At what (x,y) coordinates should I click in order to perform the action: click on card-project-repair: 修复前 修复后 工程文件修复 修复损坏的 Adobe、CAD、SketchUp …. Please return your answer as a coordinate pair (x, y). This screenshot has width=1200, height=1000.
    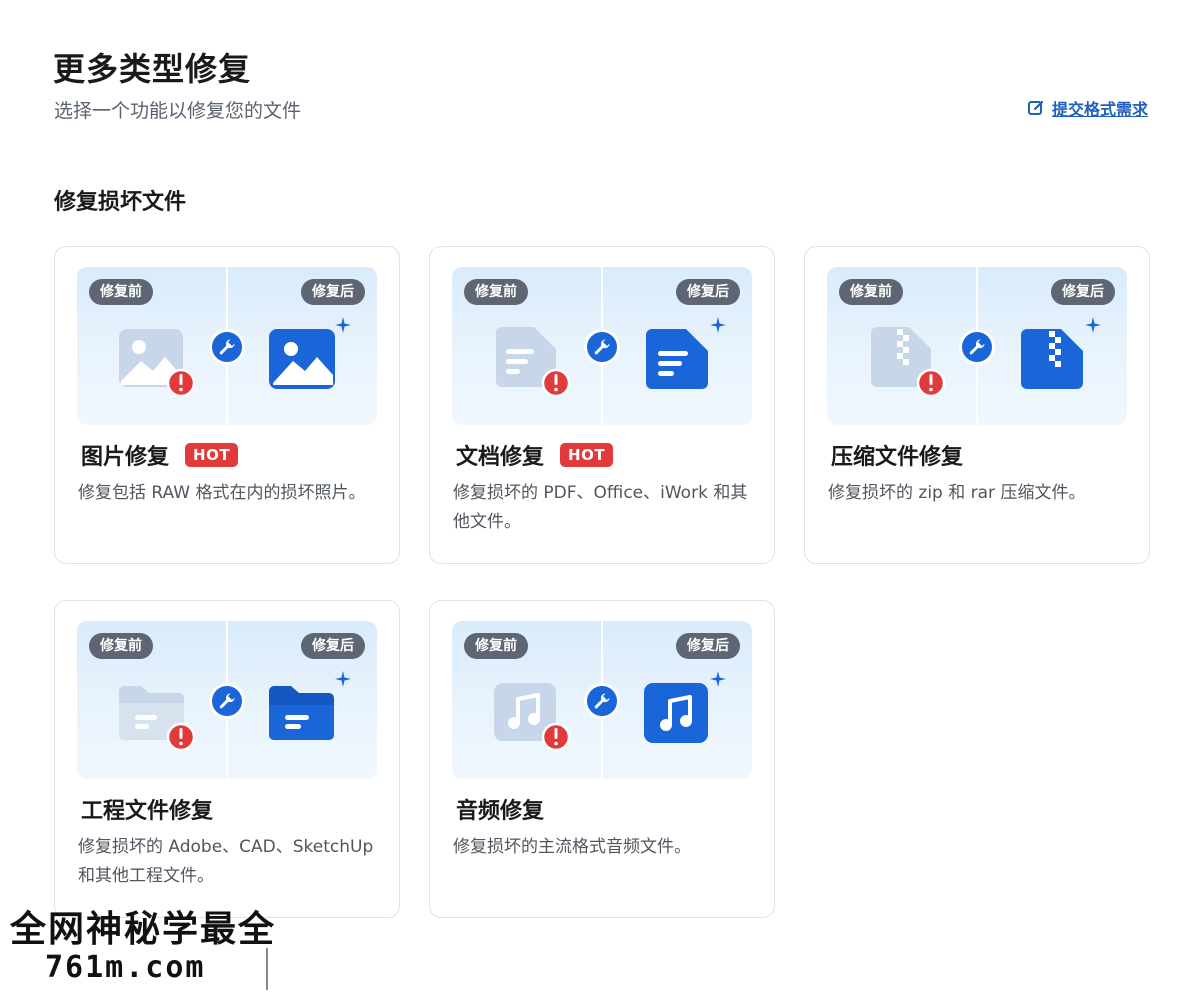
    Looking at the image, I should click on (227, 759).